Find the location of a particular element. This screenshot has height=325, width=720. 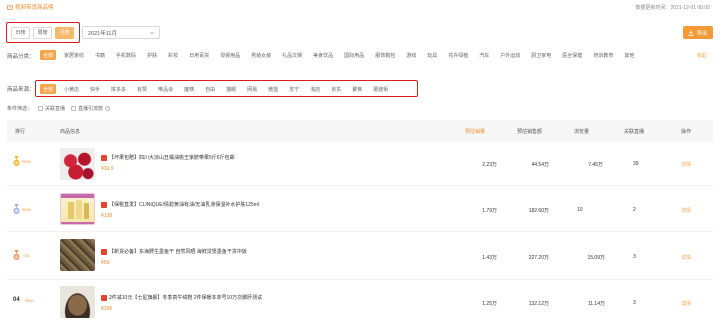

category-chip: 户外运动 is located at coordinates (510, 55).